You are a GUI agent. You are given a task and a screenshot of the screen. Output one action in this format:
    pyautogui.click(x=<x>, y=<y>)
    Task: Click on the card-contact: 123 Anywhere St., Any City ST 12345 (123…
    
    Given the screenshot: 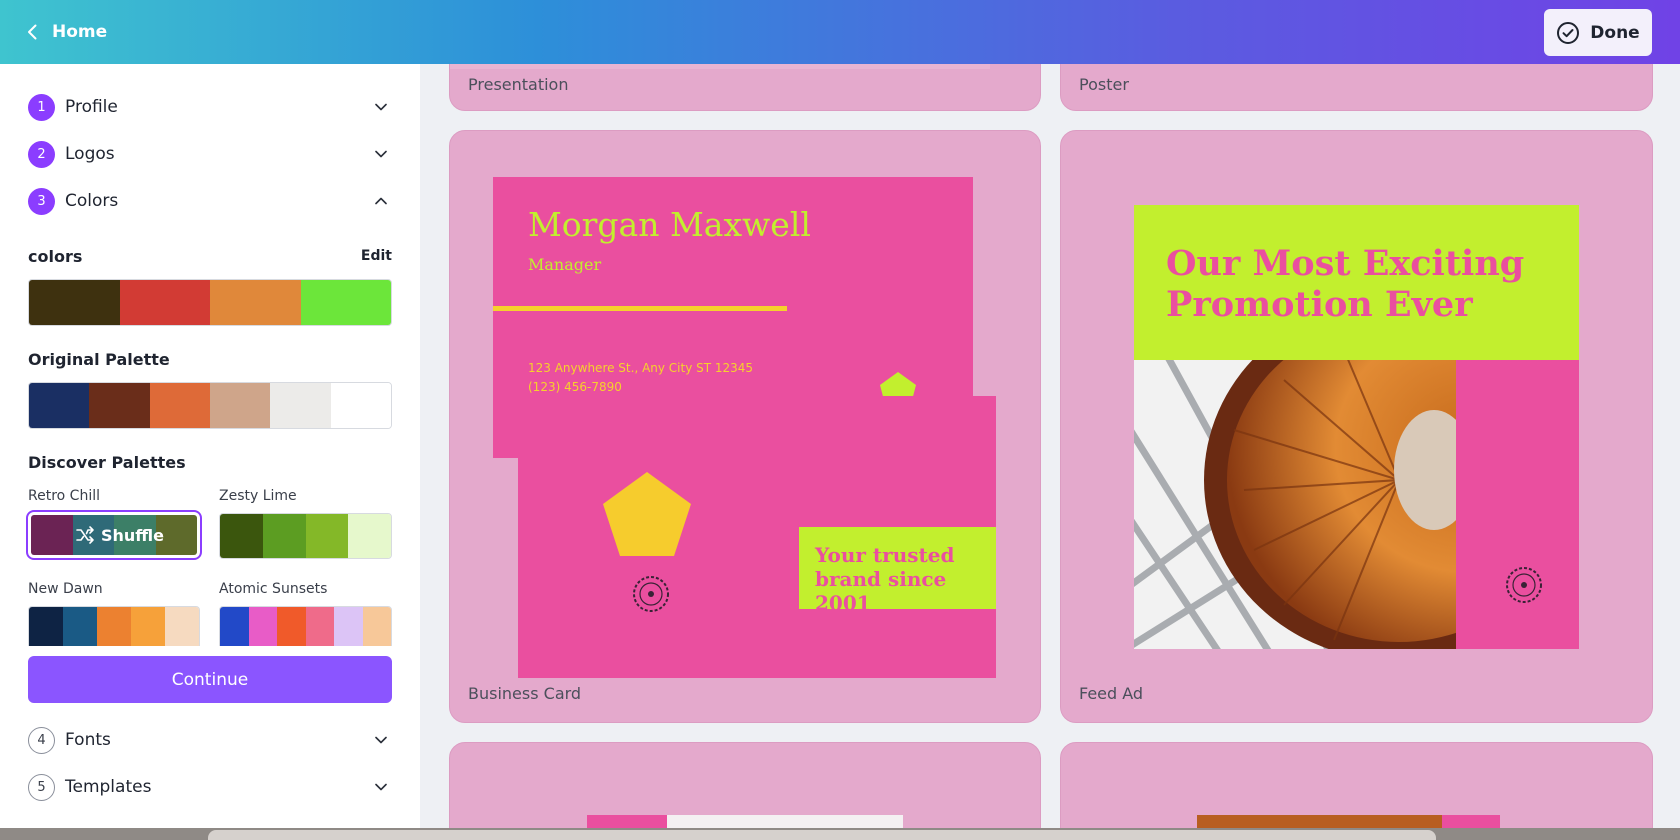 What is the action you would take?
    pyautogui.click(x=640, y=378)
    